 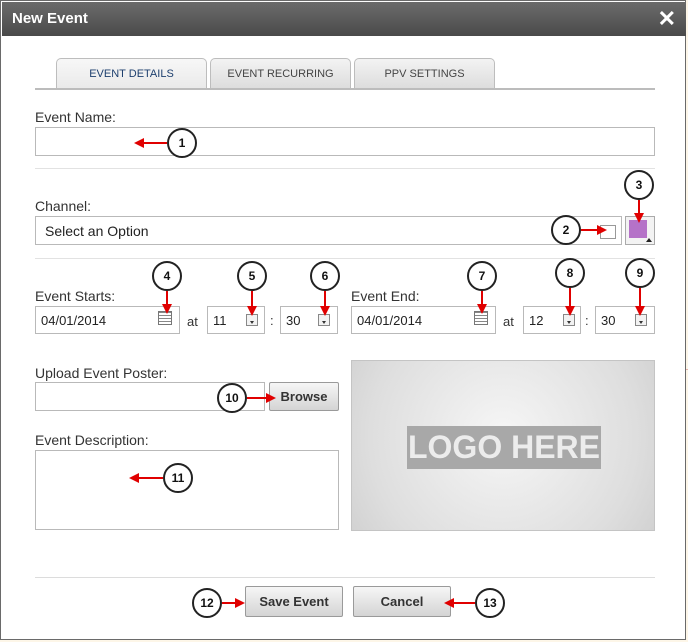 I want to click on logo-placeholder-text: LOGO HERE, so click(x=504, y=447).